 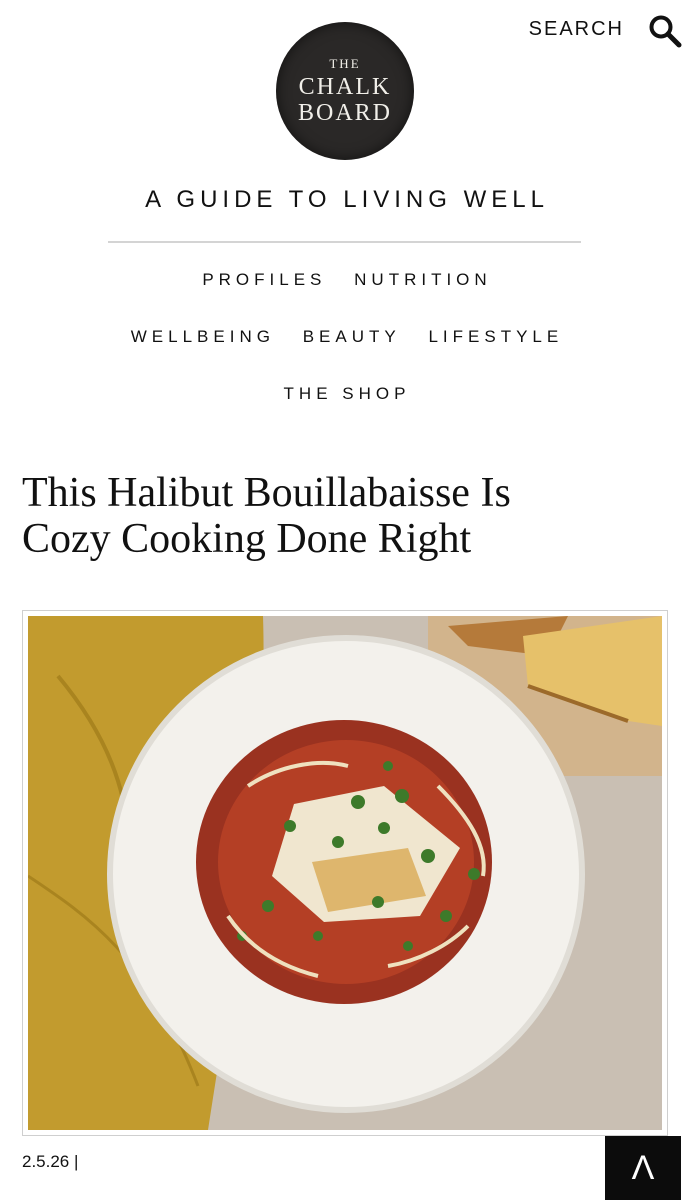 I want to click on nav-row-3: THE SHOP, so click(x=347, y=394).